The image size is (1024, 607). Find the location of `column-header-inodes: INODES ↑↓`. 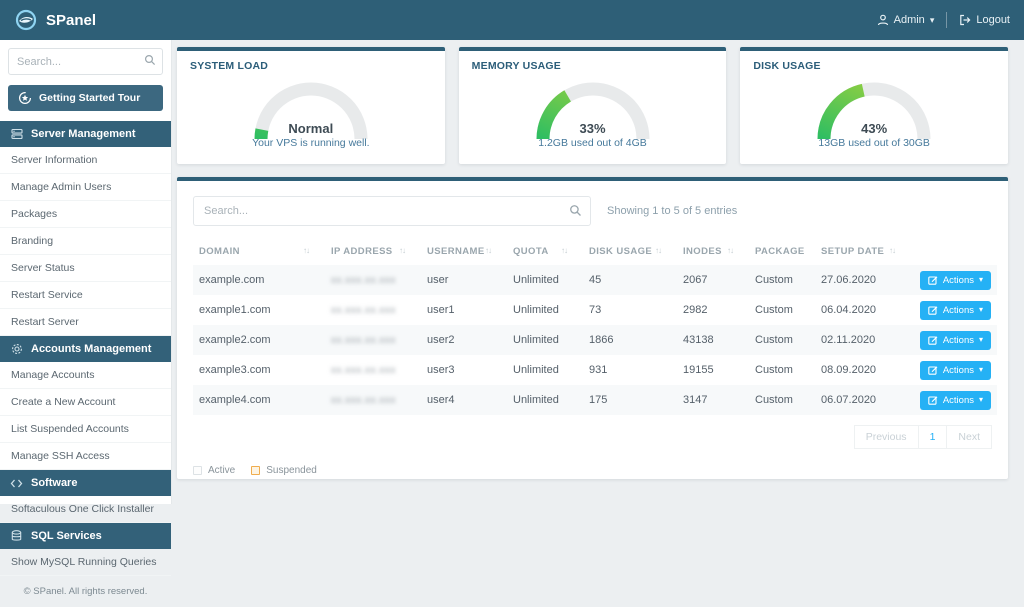

column-header-inodes: INODES ↑↓ is located at coordinates (713, 251).